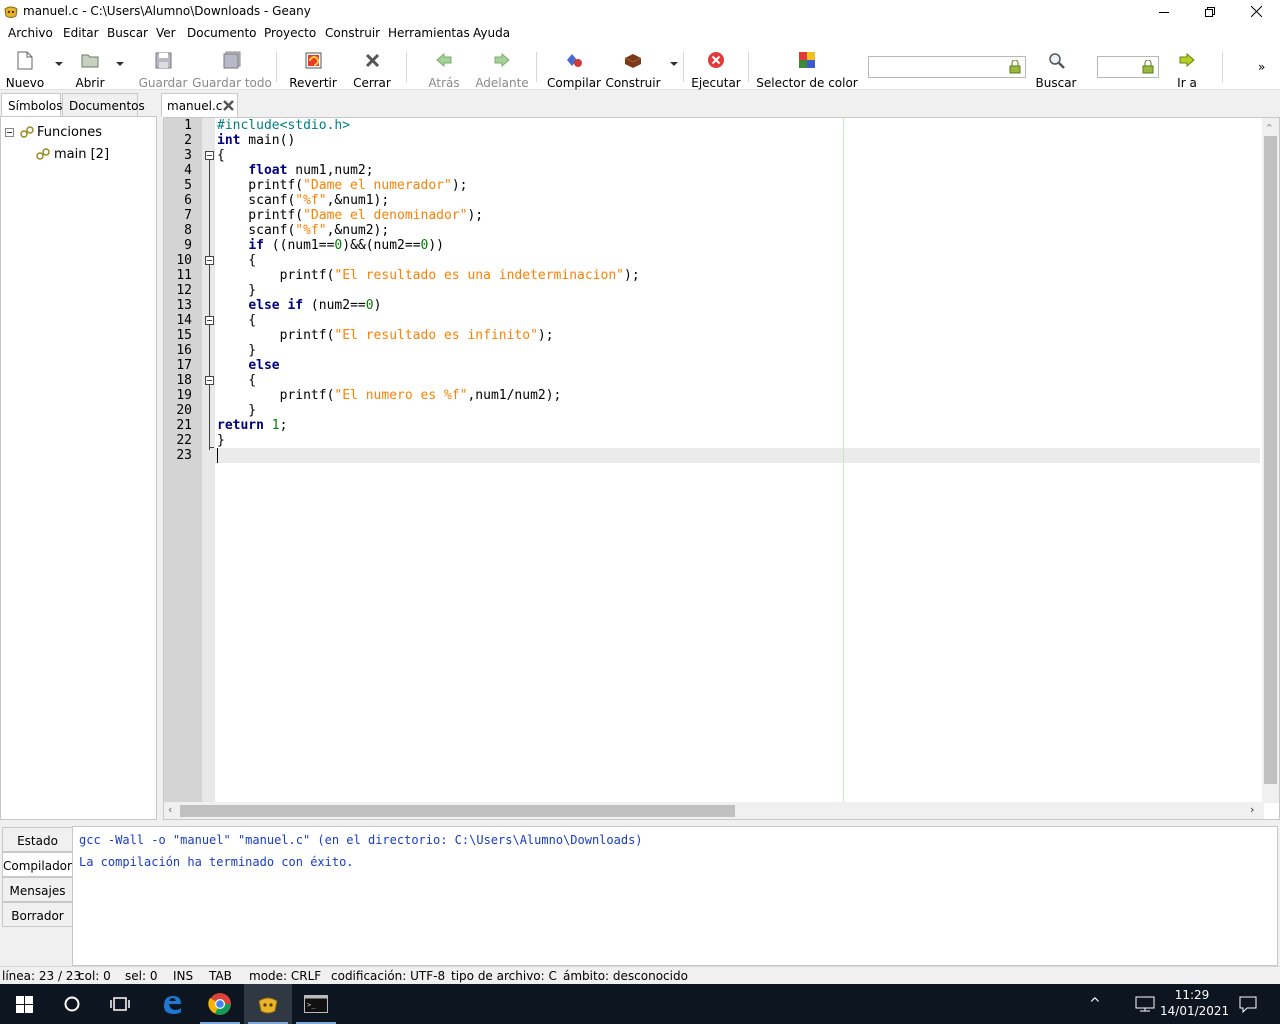  What do you see at coordinates (184, 305) in the screenshot?
I see `line-number: 13` at bounding box center [184, 305].